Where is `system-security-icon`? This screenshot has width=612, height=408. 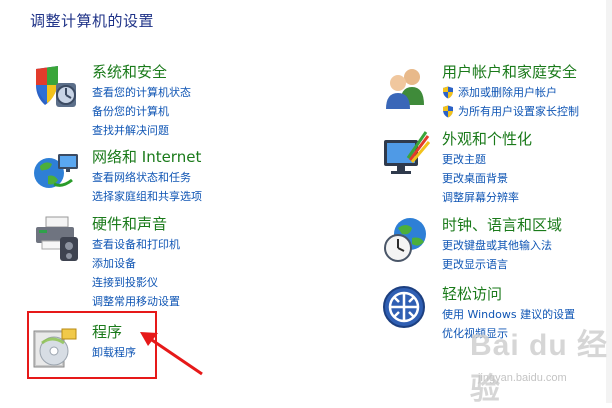
system-security-icon is located at coordinates (56, 87).